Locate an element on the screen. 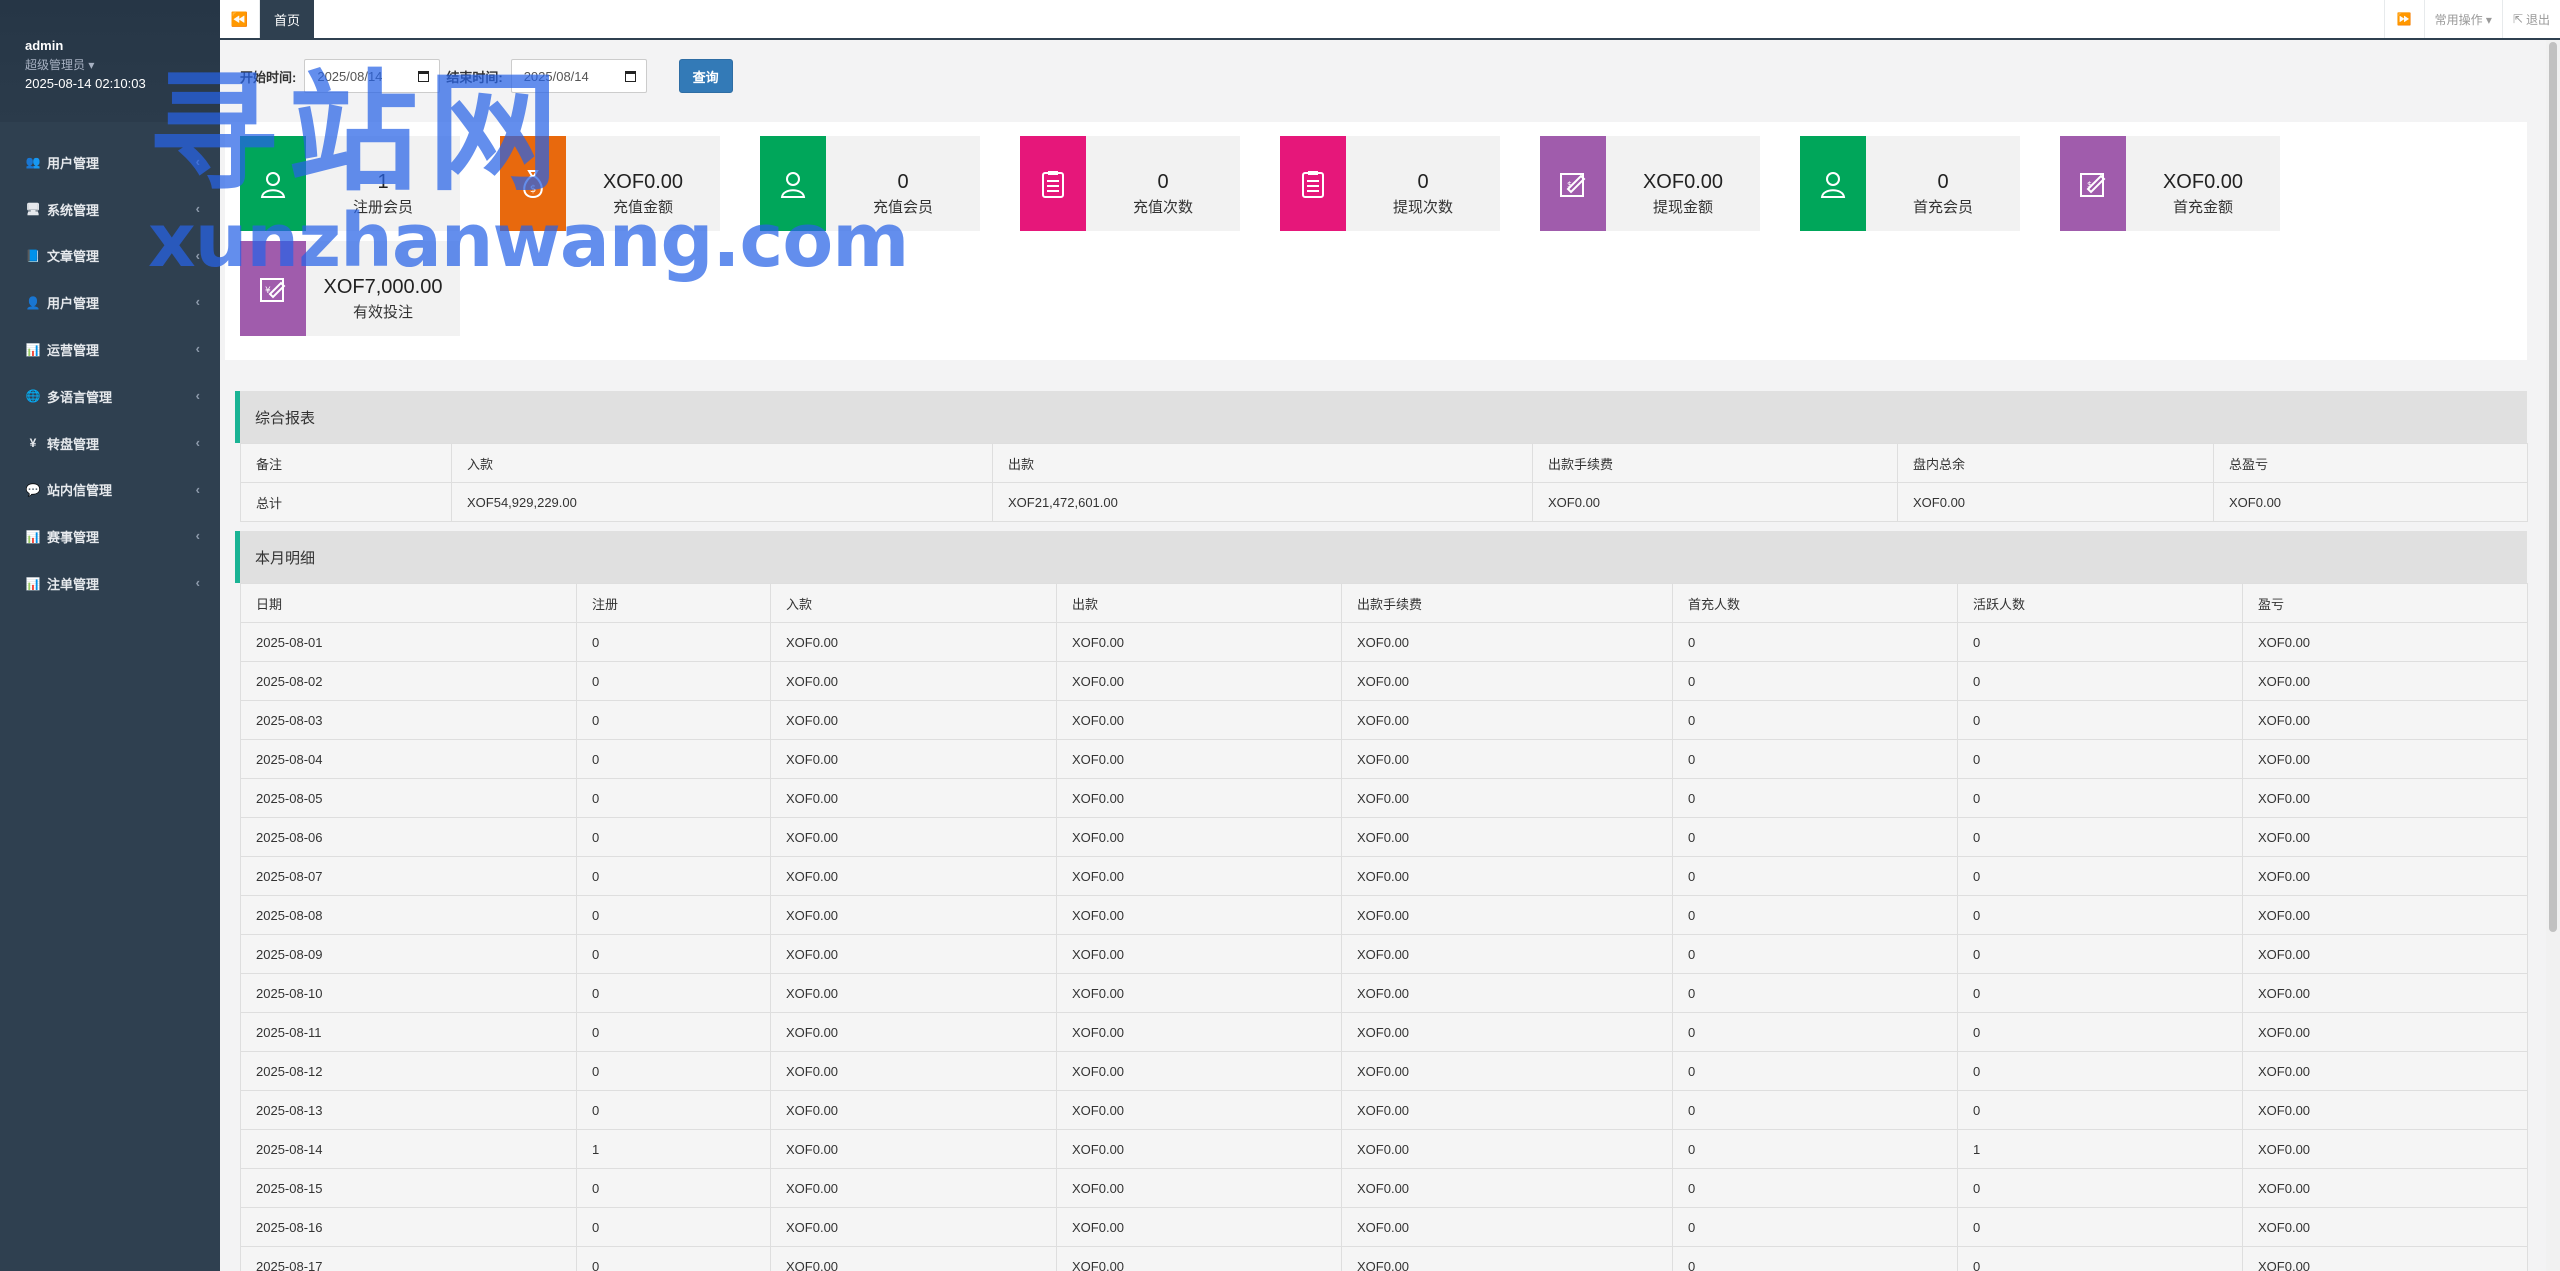  stat-card: 1 注册会员 is located at coordinates (350, 183).